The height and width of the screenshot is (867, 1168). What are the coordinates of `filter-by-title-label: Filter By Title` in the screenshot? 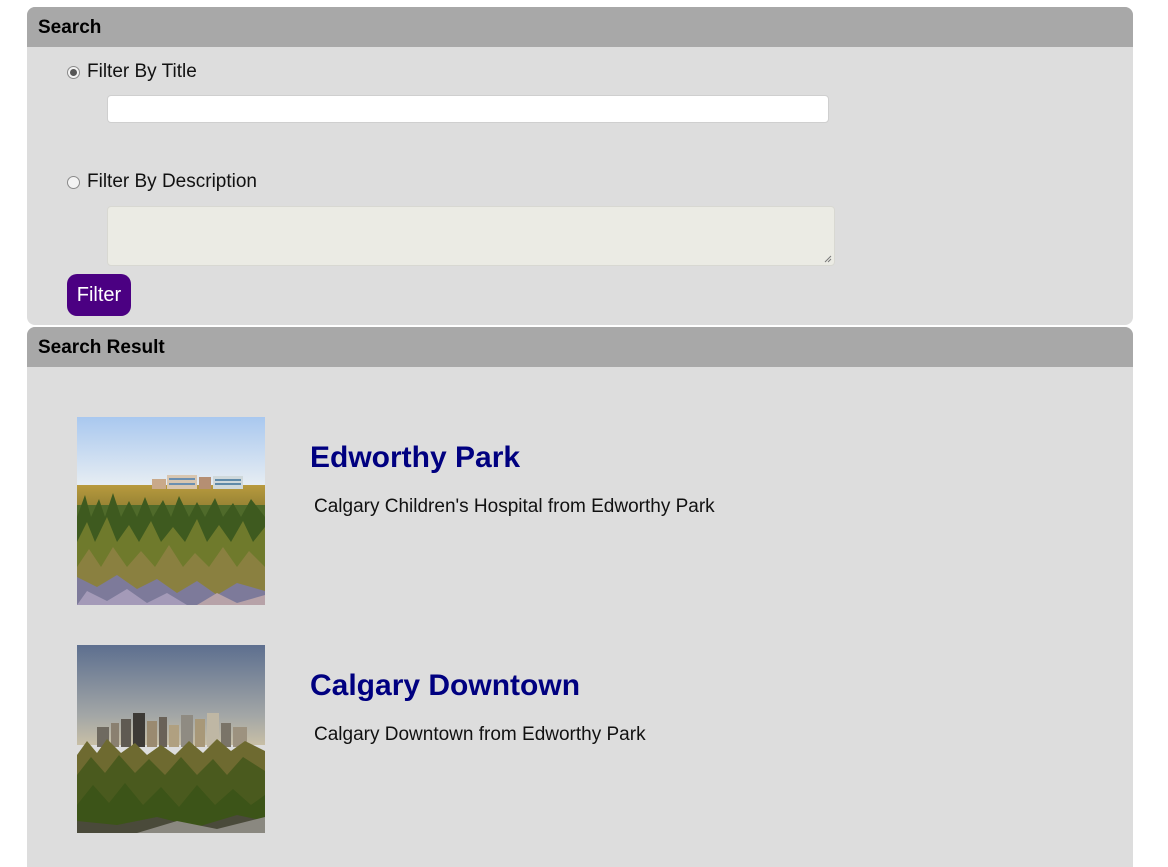 It's located at (142, 72).